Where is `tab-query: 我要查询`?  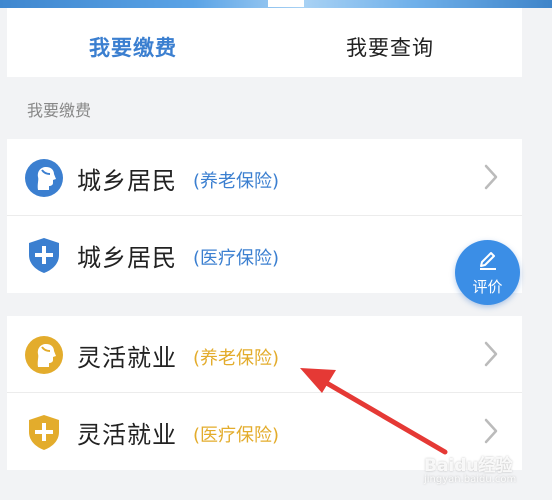
tab-query: 我要查询 is located at coordinates (390, 47).